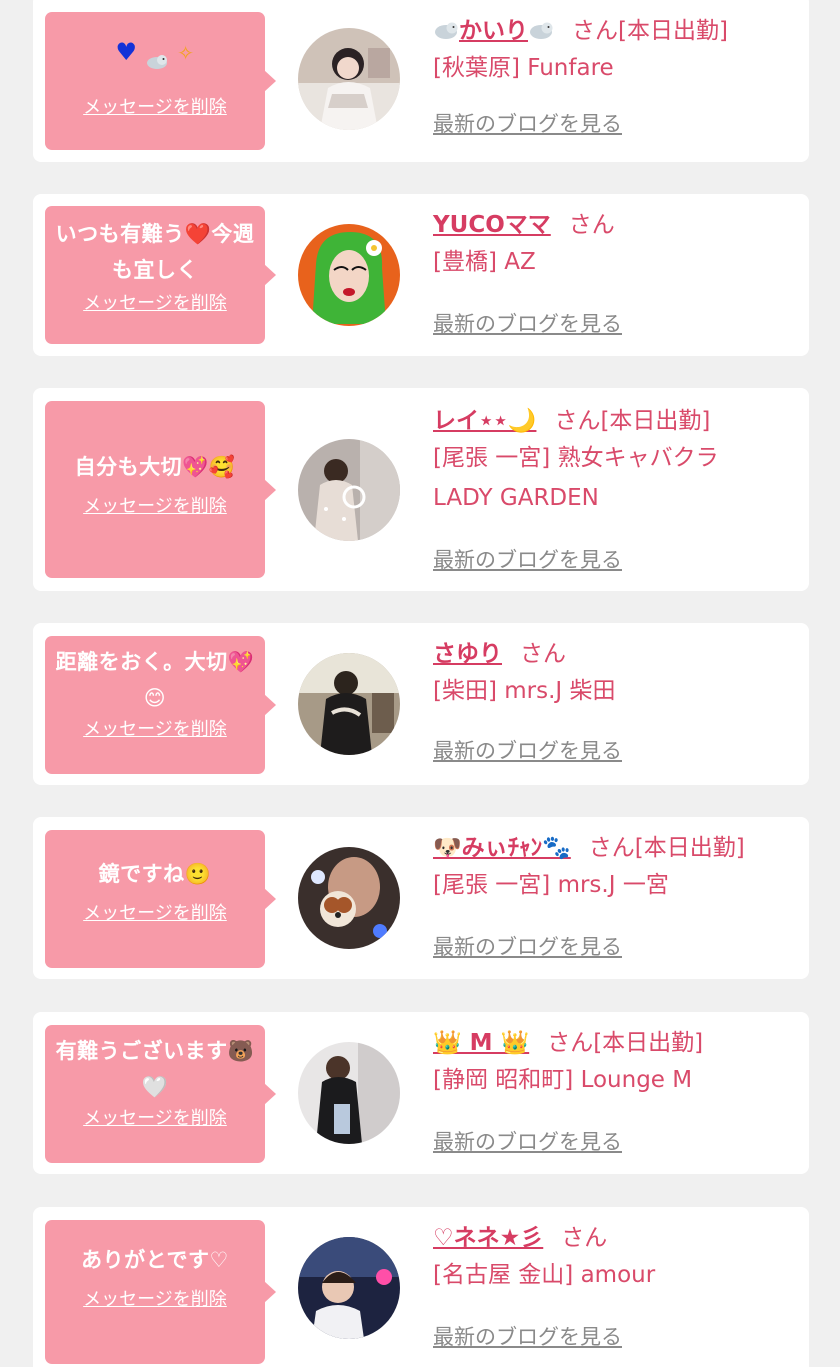 The height and width of the screenshot is (1367, 840). What do you see at coordinates (155, 874) in the screenshot?
I see `message-text: 鏡ですね🙂` at bounding box center [155, 874].